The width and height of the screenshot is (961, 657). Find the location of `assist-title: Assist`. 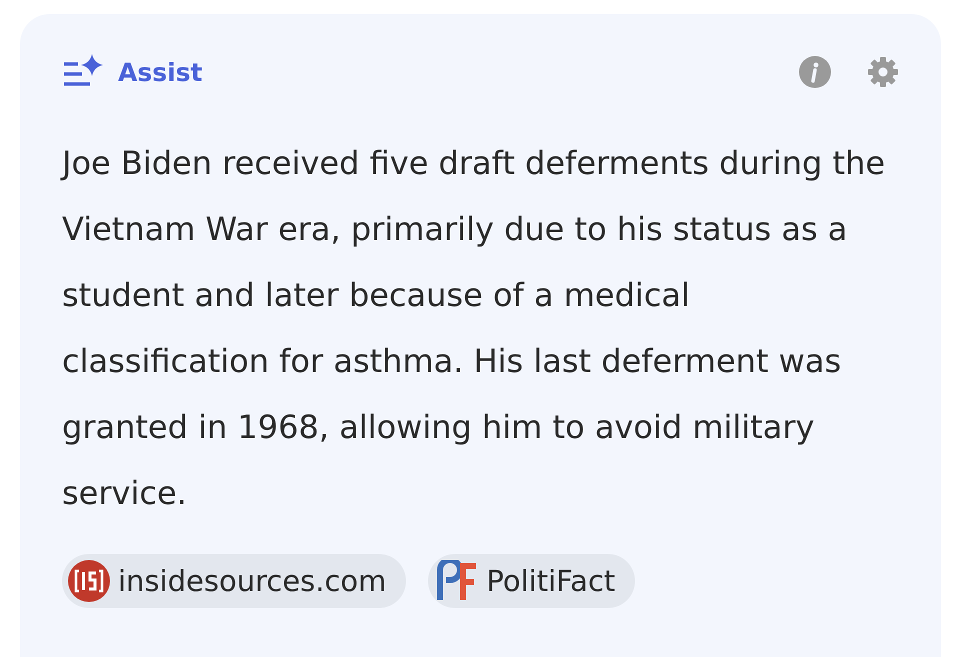

assist-title: Assist is located at coordinates (160, 72).